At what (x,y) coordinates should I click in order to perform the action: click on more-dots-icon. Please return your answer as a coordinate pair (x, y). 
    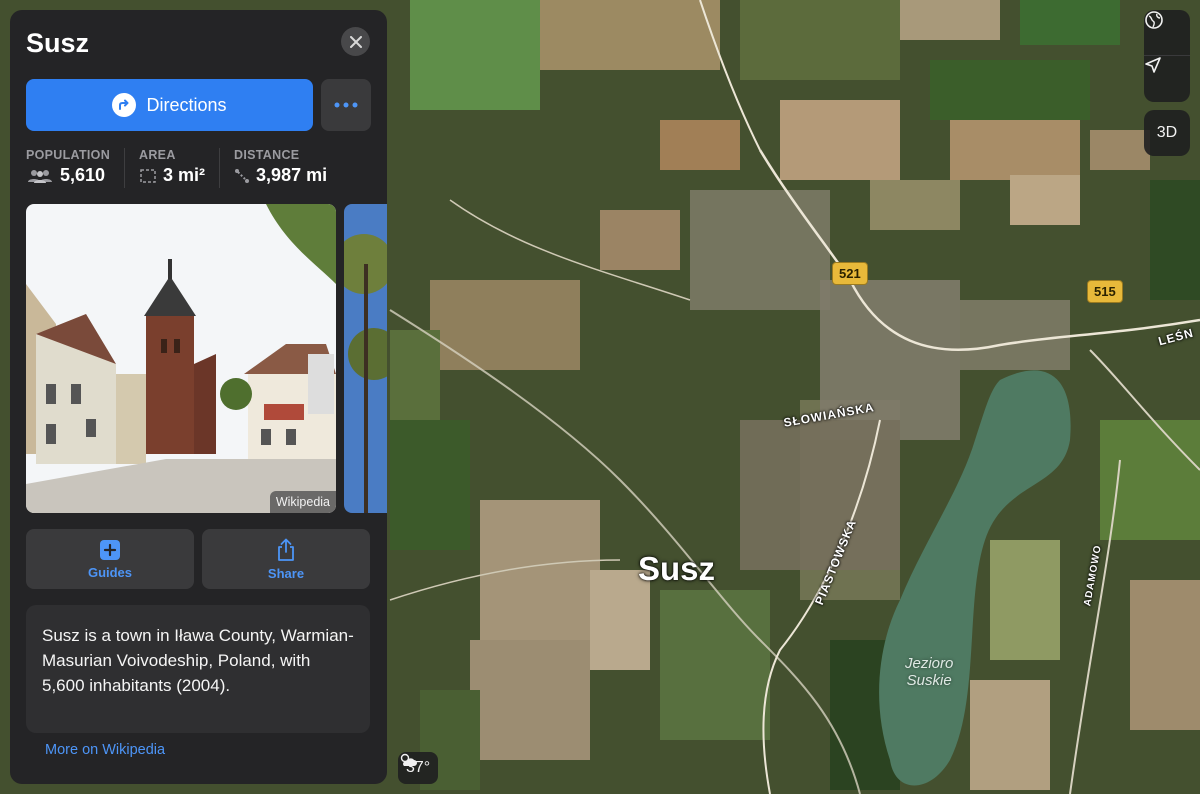
    Looking at the image, I should click on (346, 105).